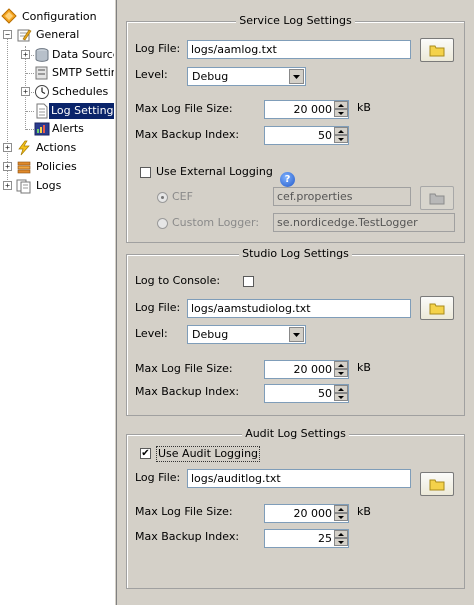 The height and width of the screenshot is (605, 474). I want to click on log-file-input: logs/aamstudiolog.txt, so click(299, 308).